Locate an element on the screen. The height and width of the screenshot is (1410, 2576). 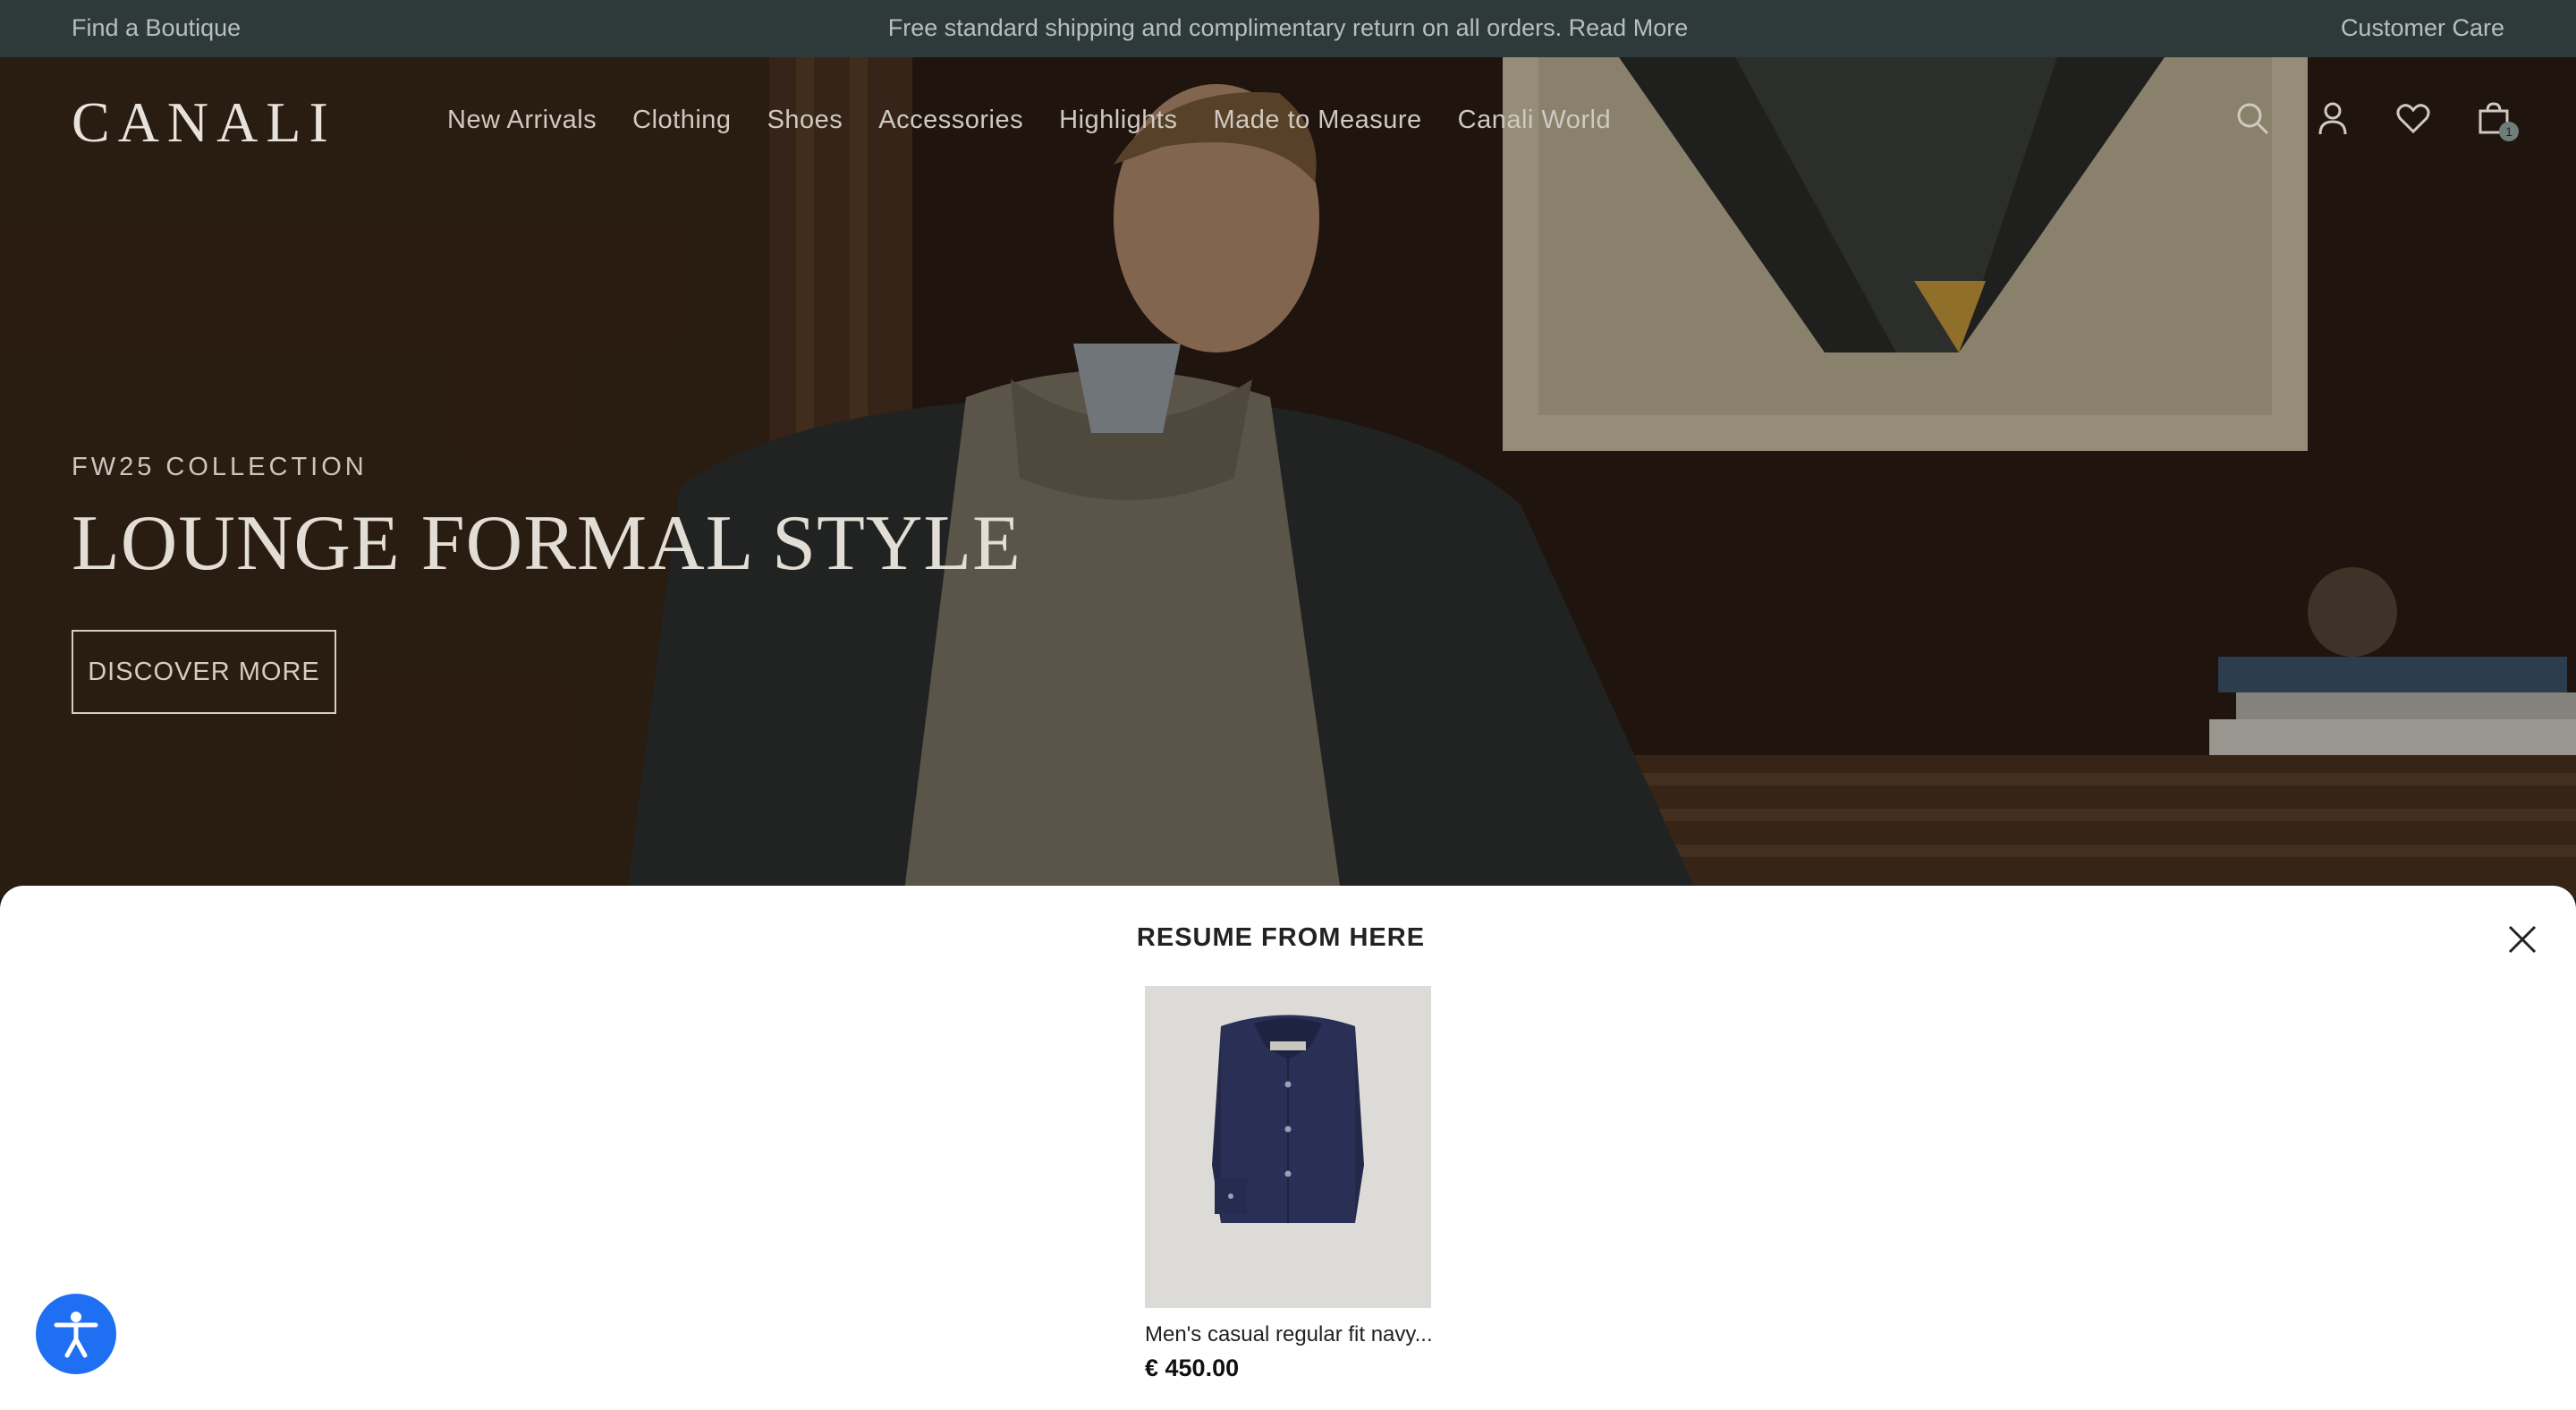
nav-highlights: Highlights is located at coordinates (1118, 121).